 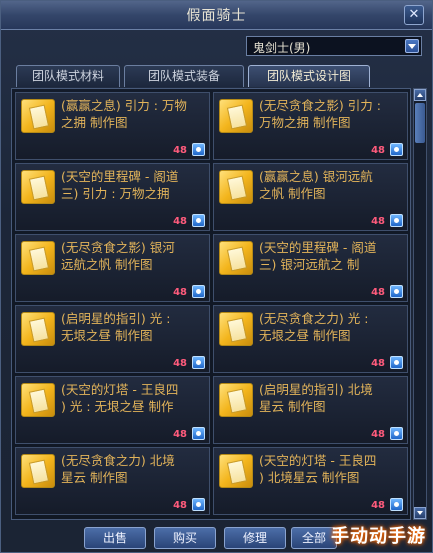 I want to click on item-name: (无尽贪食之影) 引力 : 万物之拥 制作图, so click(x=320, y=114).